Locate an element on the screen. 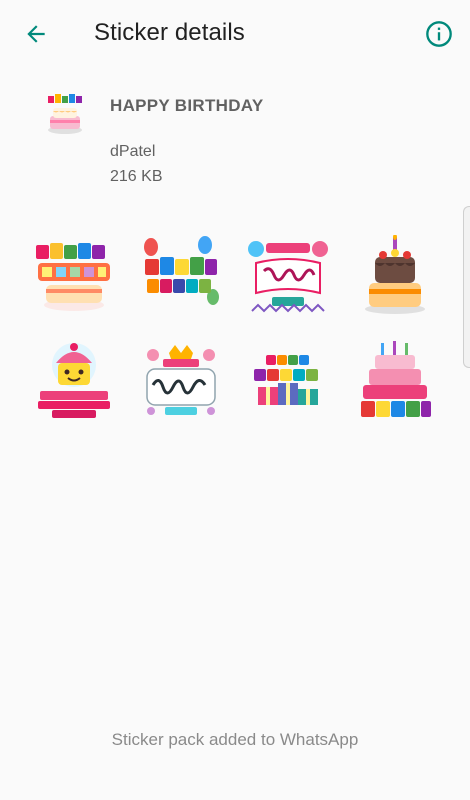  back-button is located at coordinates (36, 34).